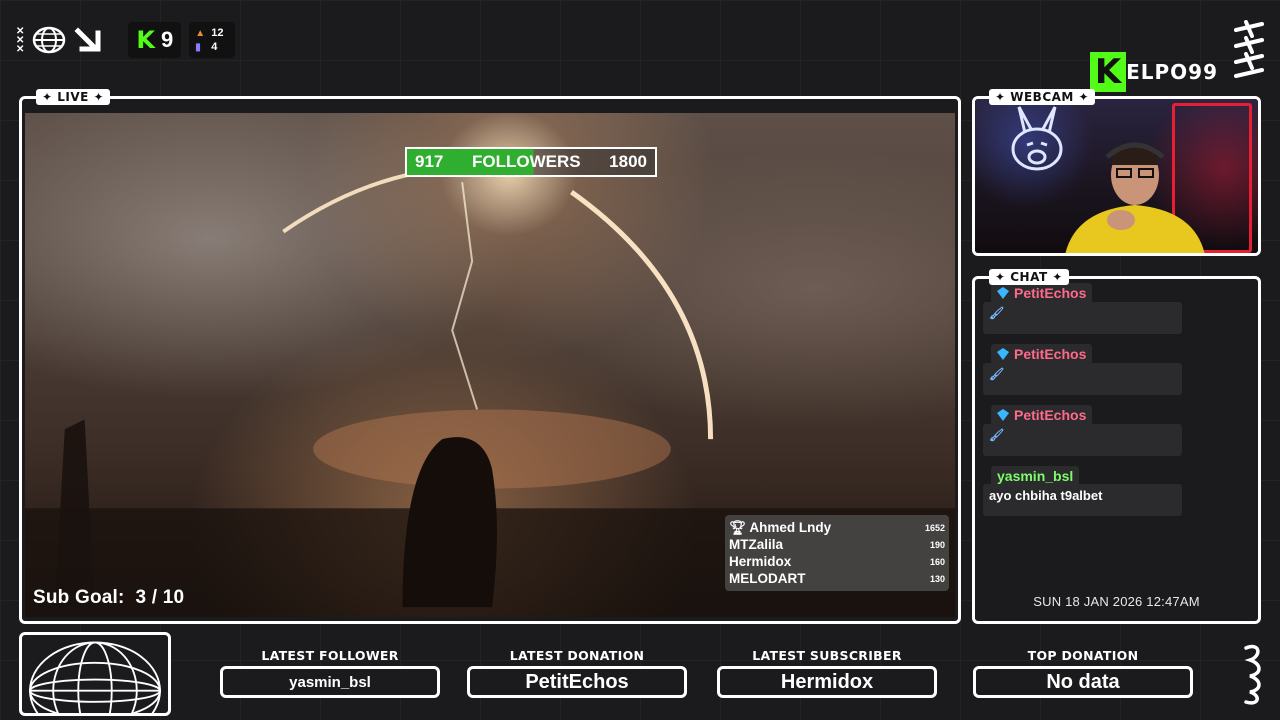  Describe the element at coordinates (330, 682) in the screenshot. I see `latest-follower-value: yasmin_bsl` at that location.